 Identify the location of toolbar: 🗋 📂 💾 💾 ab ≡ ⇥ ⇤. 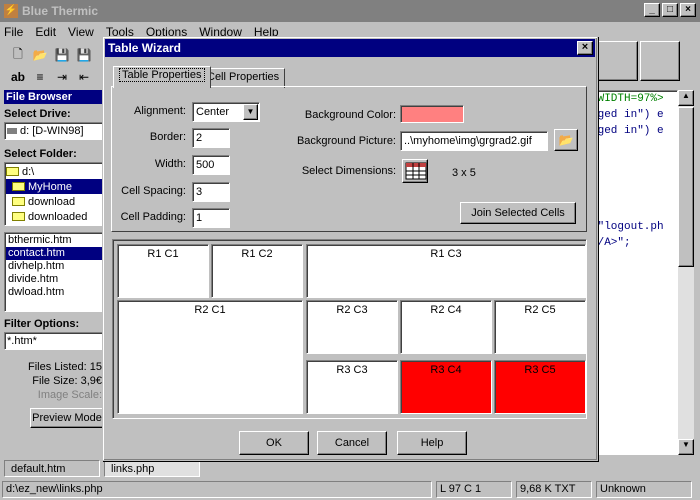
(55, 65).